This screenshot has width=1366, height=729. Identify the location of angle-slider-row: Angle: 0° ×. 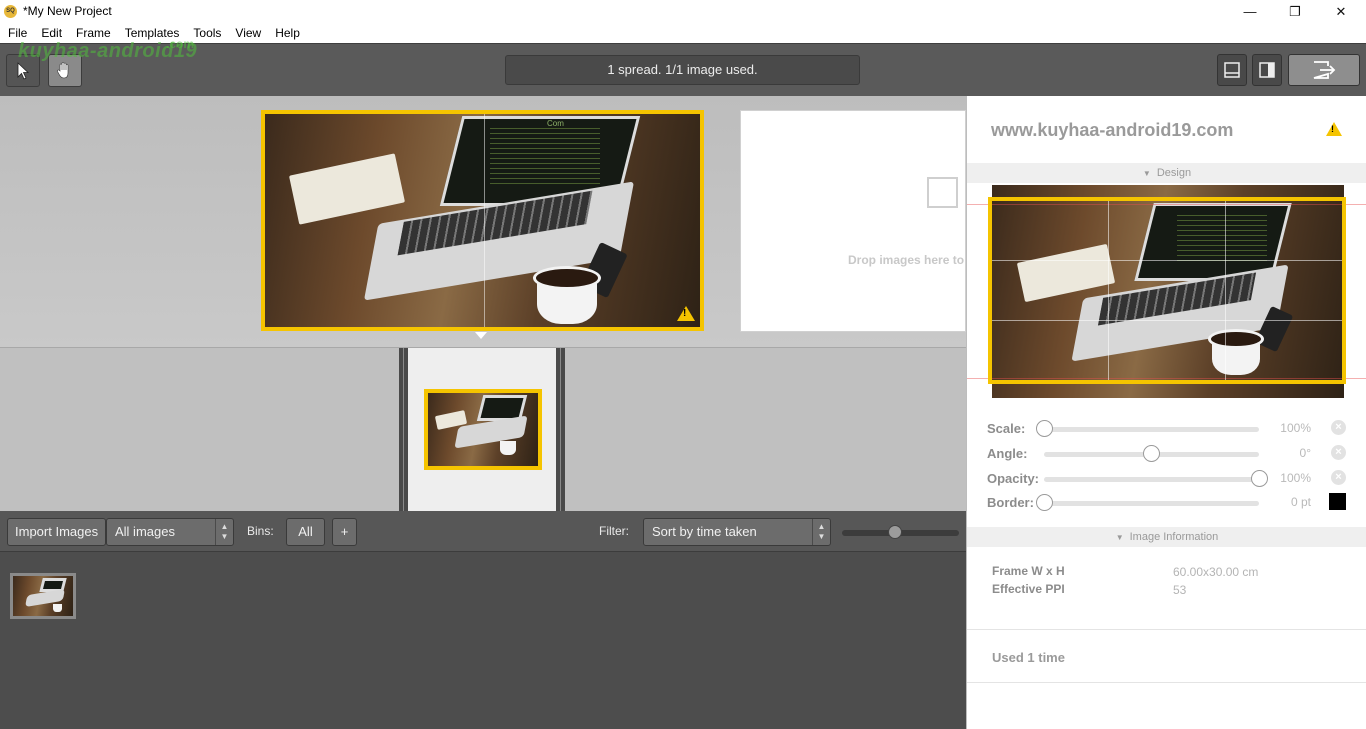
(1167, 454).